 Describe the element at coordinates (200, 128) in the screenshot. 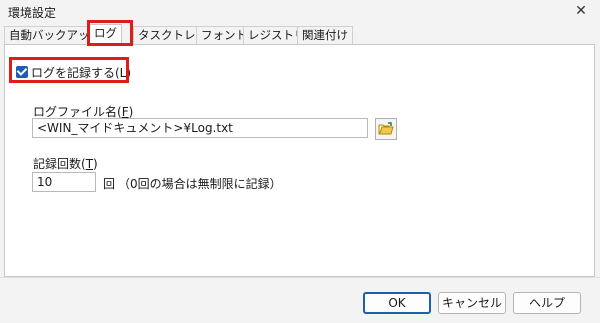

I see `log-filename-input: <WIN_マイドキュメント>¥Log.txt` at that location.